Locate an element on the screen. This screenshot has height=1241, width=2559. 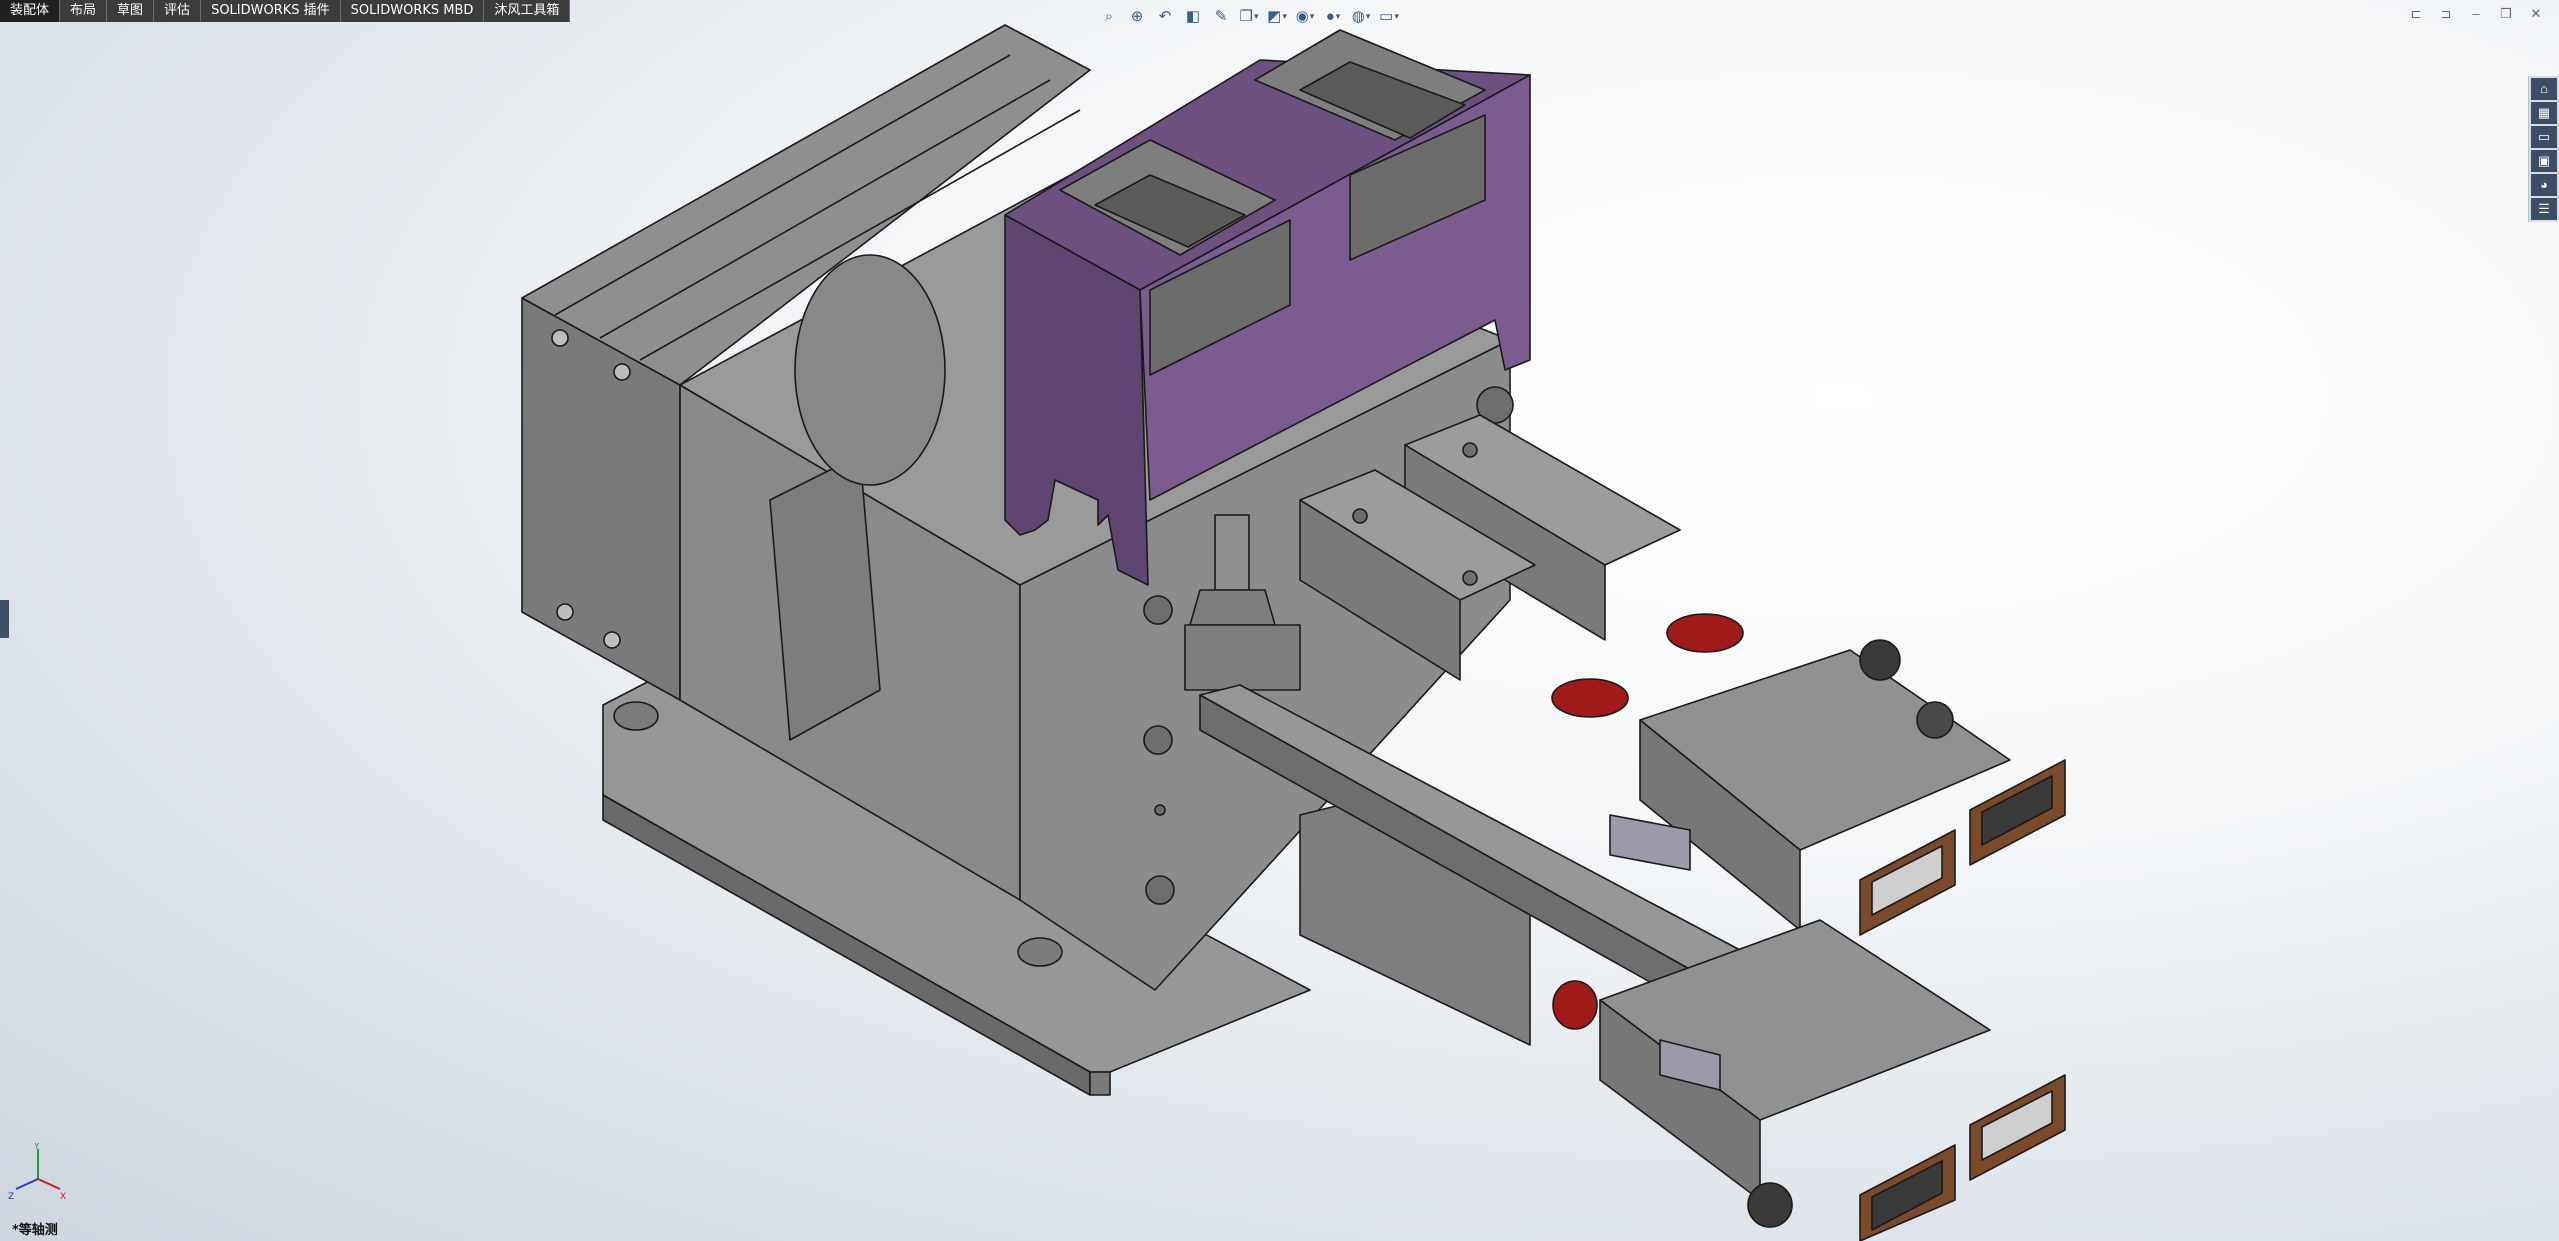
hex-nut is located at coordinates (1232, 607).